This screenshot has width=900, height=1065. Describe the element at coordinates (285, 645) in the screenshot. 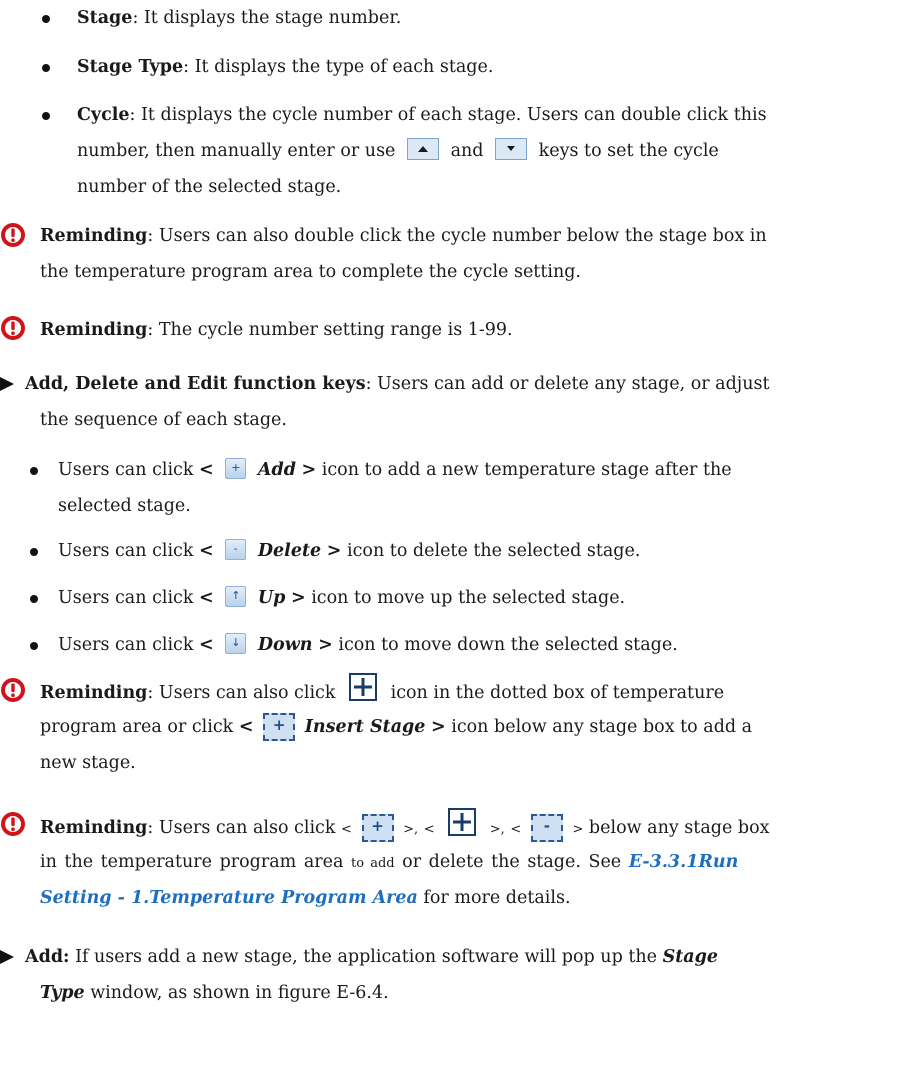

I see `down-label: Down` at that location.